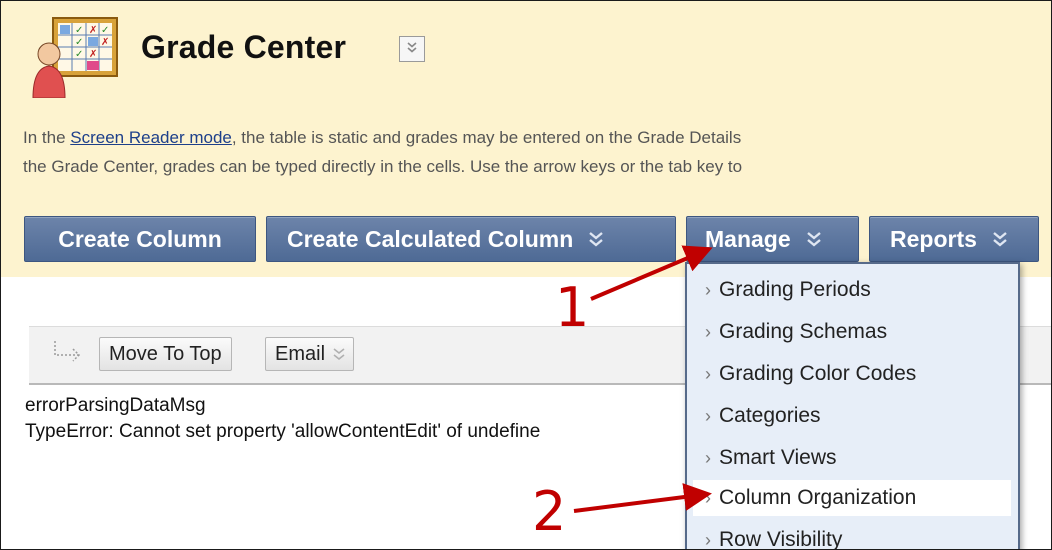 The image size is (1052, 550). I want to click on move-to-top-button: Move To Top, so click(165, 354).